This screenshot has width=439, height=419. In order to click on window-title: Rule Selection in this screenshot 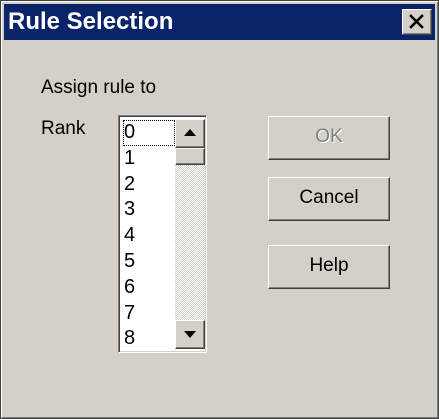, I will do `click(91, 21)`.